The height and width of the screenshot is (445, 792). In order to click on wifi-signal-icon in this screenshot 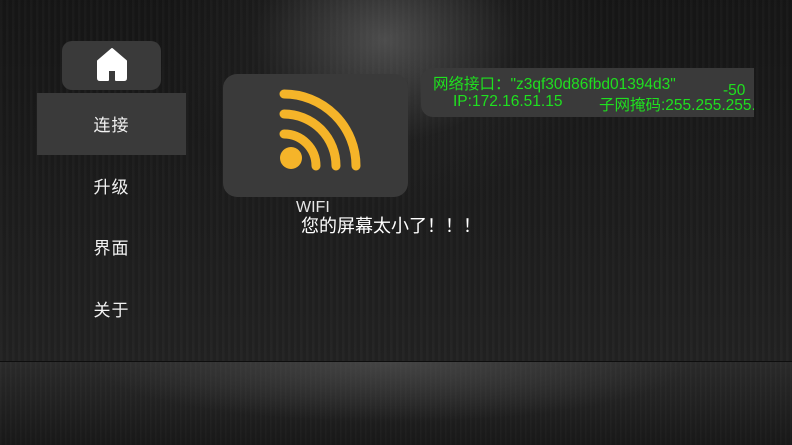, I will do `click(316, 136)`.